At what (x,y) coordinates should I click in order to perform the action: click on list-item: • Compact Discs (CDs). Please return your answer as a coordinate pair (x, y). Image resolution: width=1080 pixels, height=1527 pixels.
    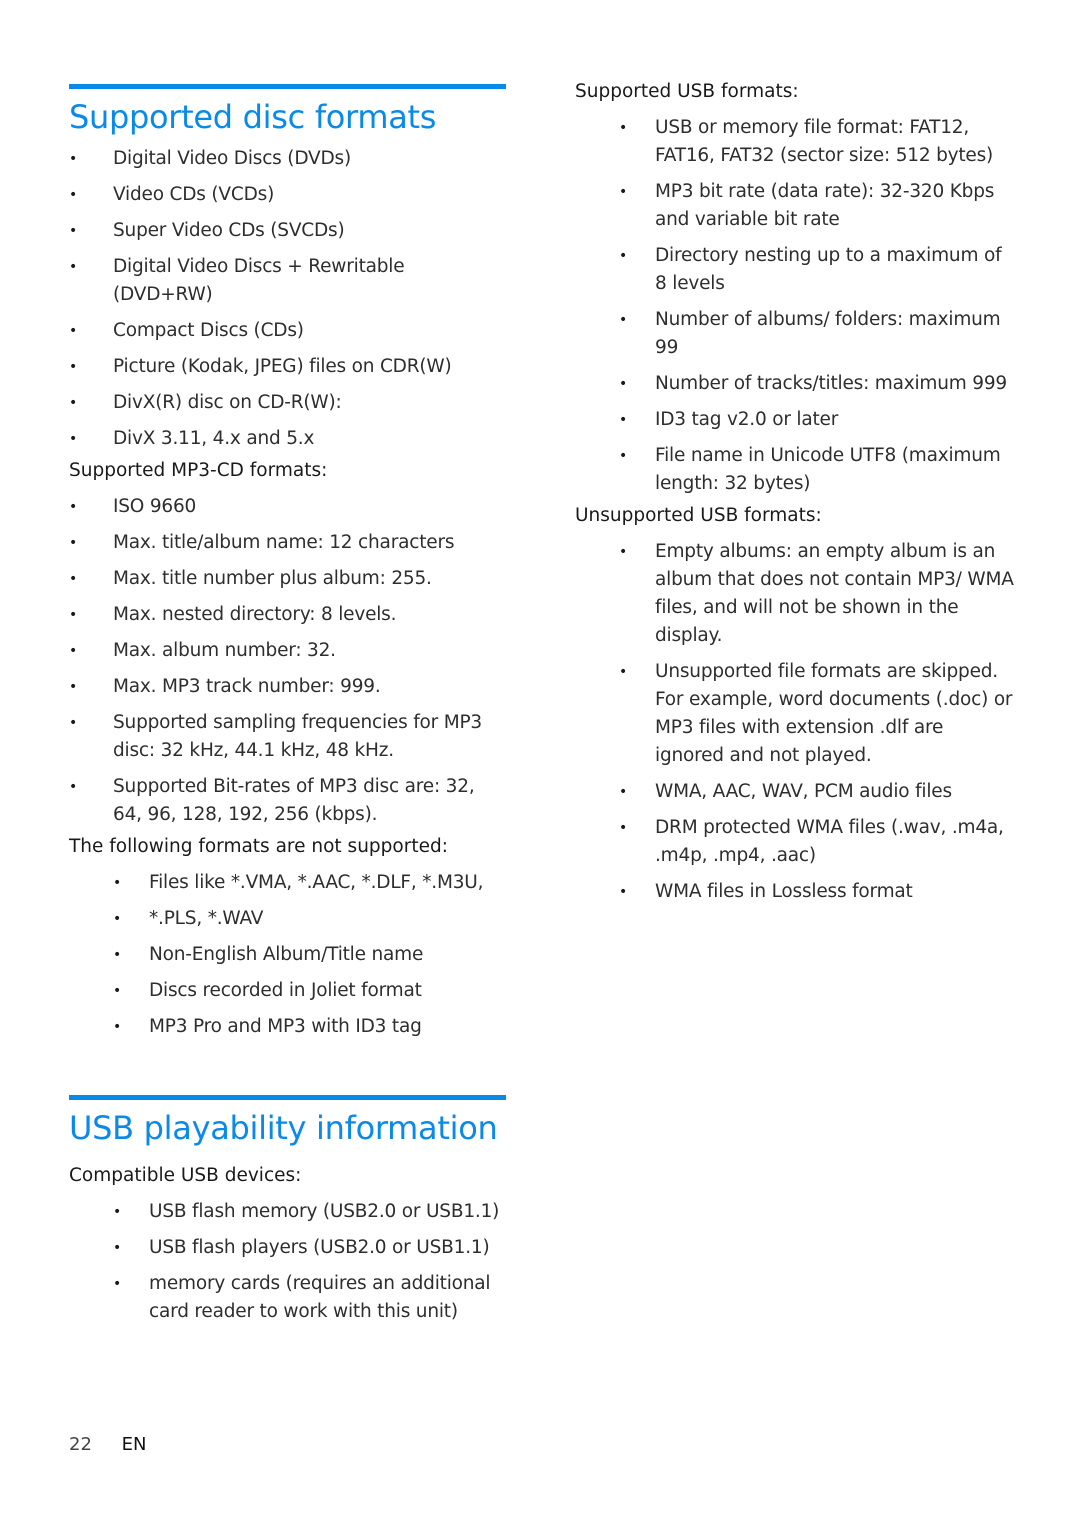
    Looking at the image, I should click on (287, 331).